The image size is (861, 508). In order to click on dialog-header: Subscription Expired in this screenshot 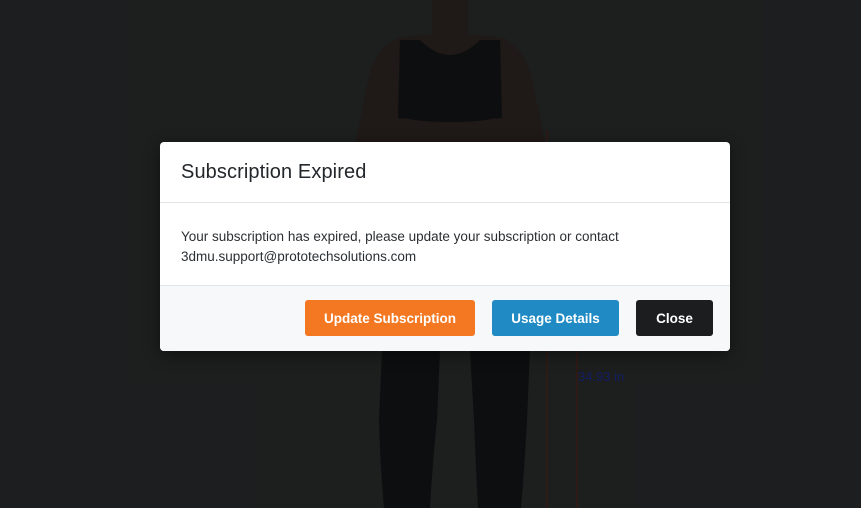, I will do `click(445, 172)`.